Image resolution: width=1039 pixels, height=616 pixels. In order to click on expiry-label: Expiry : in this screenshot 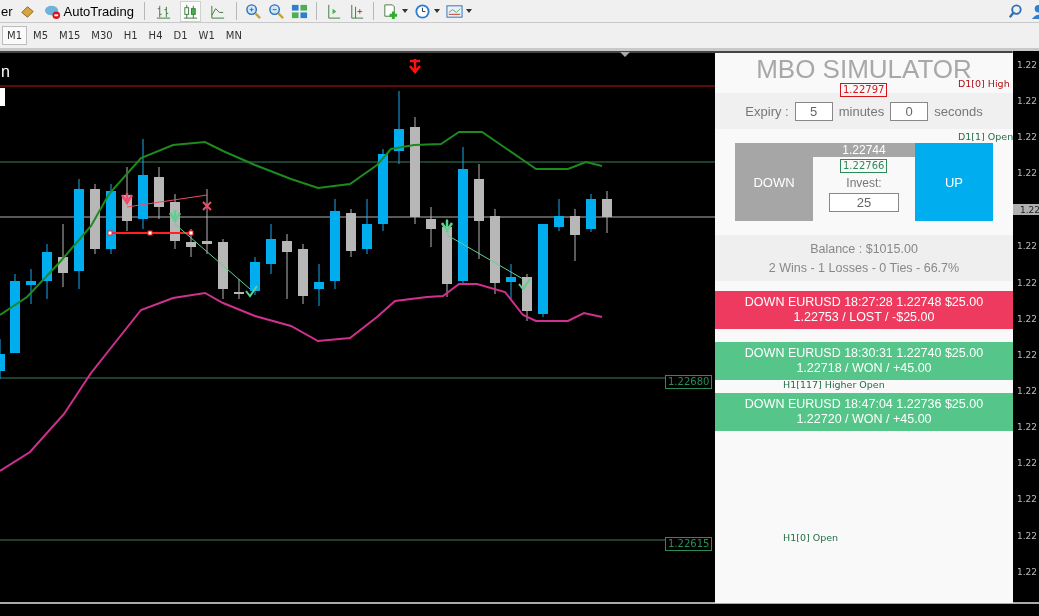, I will do `click(767, 111)`.